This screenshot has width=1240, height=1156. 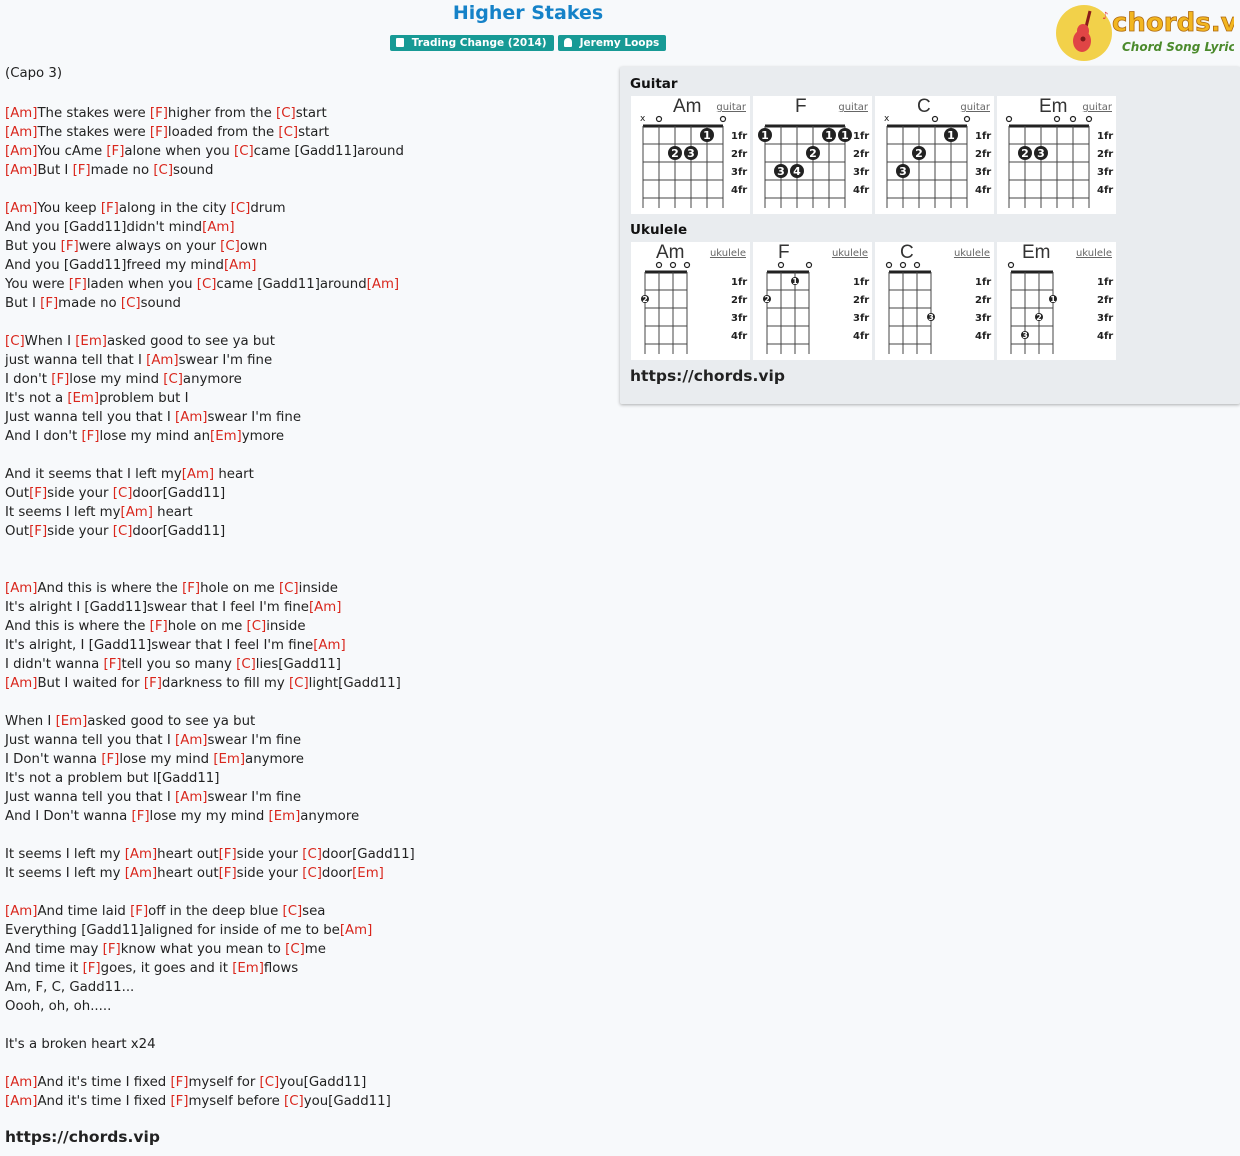 I want to click on ukulele-chord-card-c: Cukulele 1fr 2fr 3fr 4fr 3, so click(x=934, y=301).